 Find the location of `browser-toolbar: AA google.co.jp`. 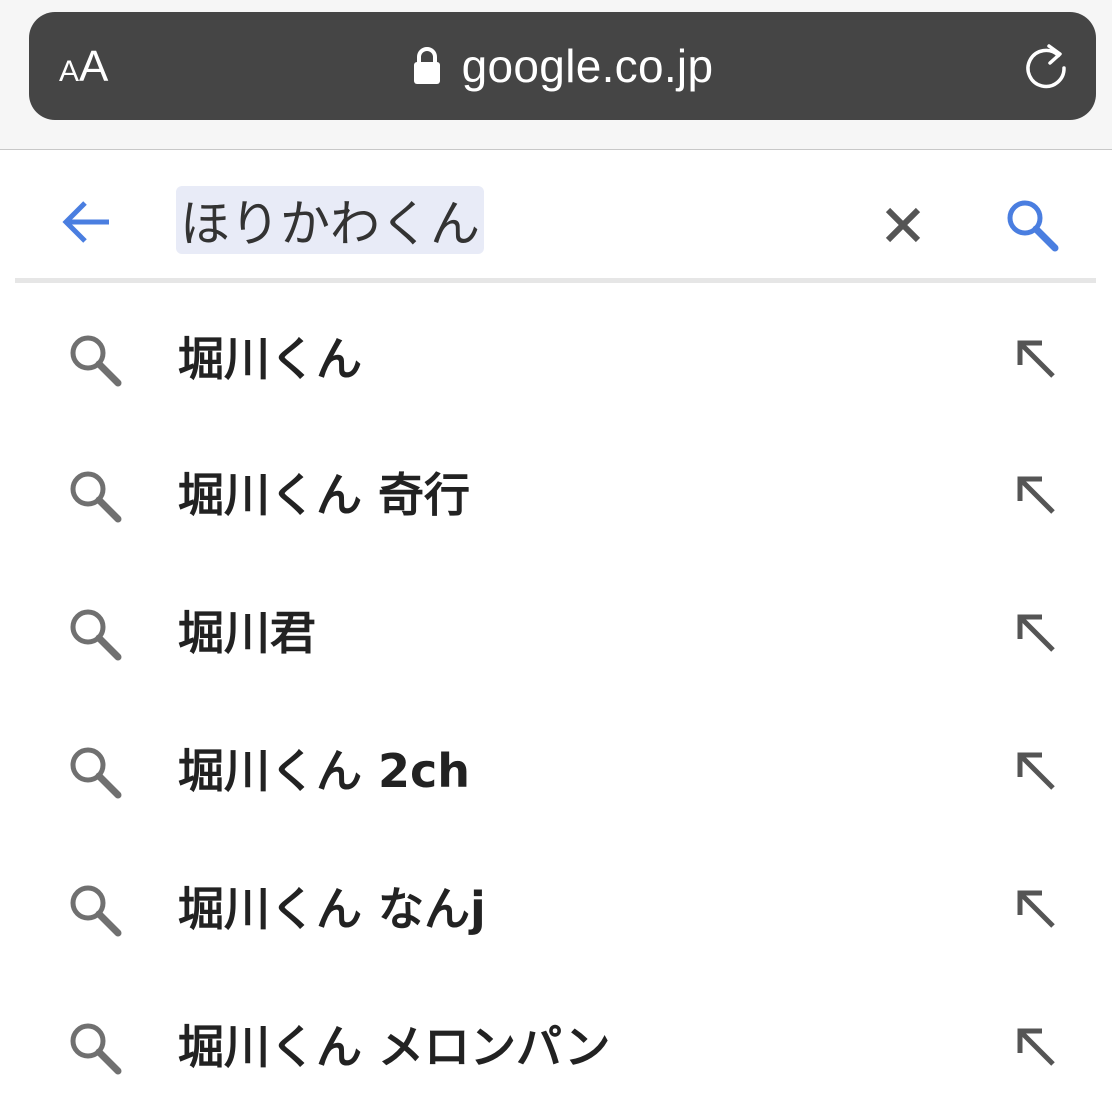

browser-toolbar: AA google.co.jp is located at coordinates (556, 75).